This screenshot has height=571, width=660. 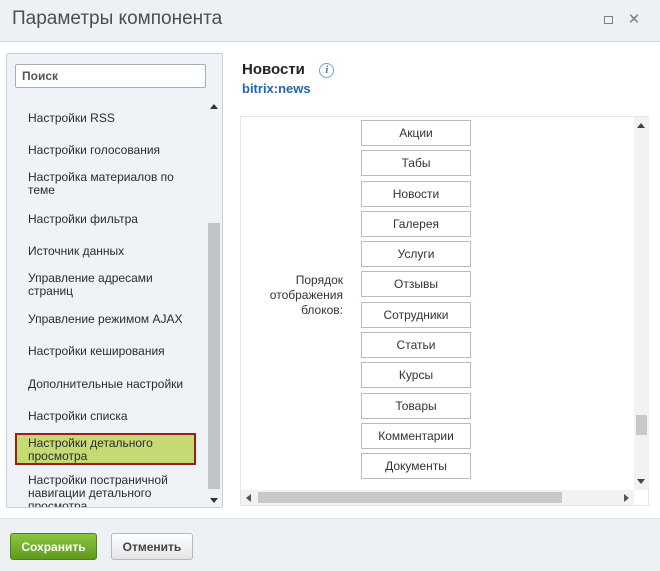 What do you see at coordinates (107, 251) in the screenshot?
I see `list-item-data-source: Источник данных` at bounding box center [107, 251].